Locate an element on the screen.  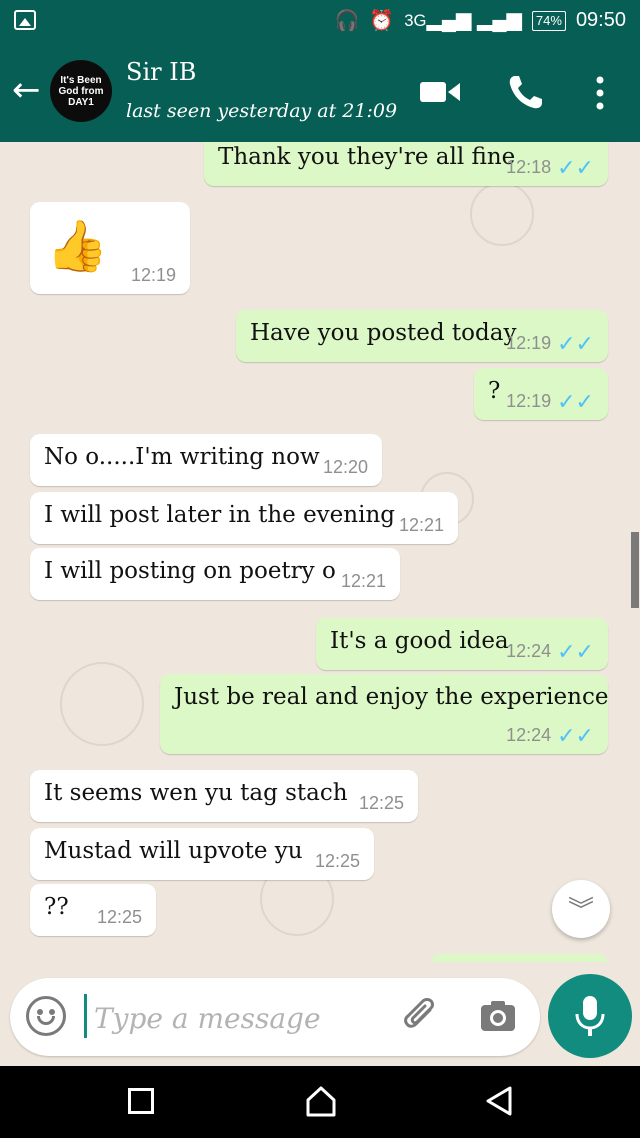
thumbs-up-emoji: 👍 is located at coordinates (77, 246).